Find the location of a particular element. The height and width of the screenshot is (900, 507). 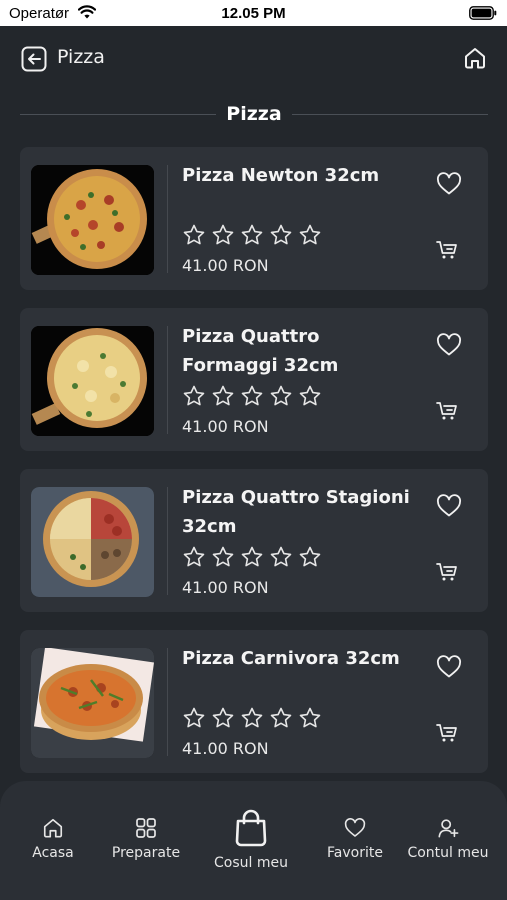

nav-item-contul-meu: Contul meu is located at coordinates (448, 839).